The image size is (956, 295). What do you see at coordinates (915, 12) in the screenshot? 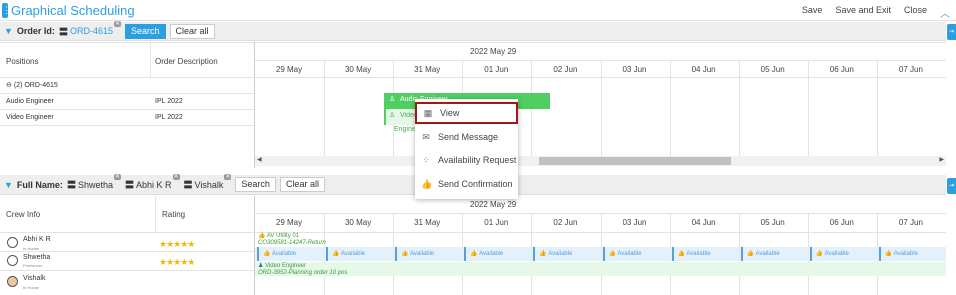
I see `close-button: Close` at bounding box center [915, 12].